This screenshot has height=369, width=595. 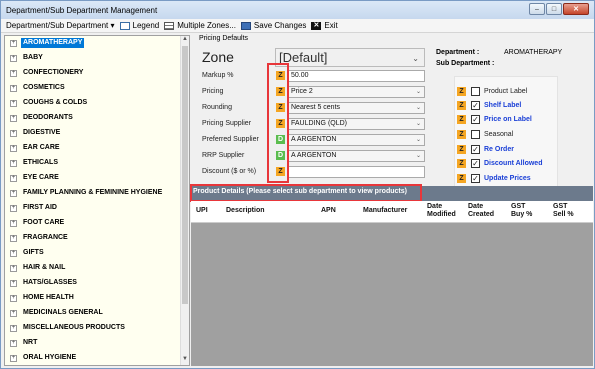 What do you see at coordinates (483, 213) in the screenshot?
I see `column-header-date-created: Date Created` at bounding box center [483, 213].